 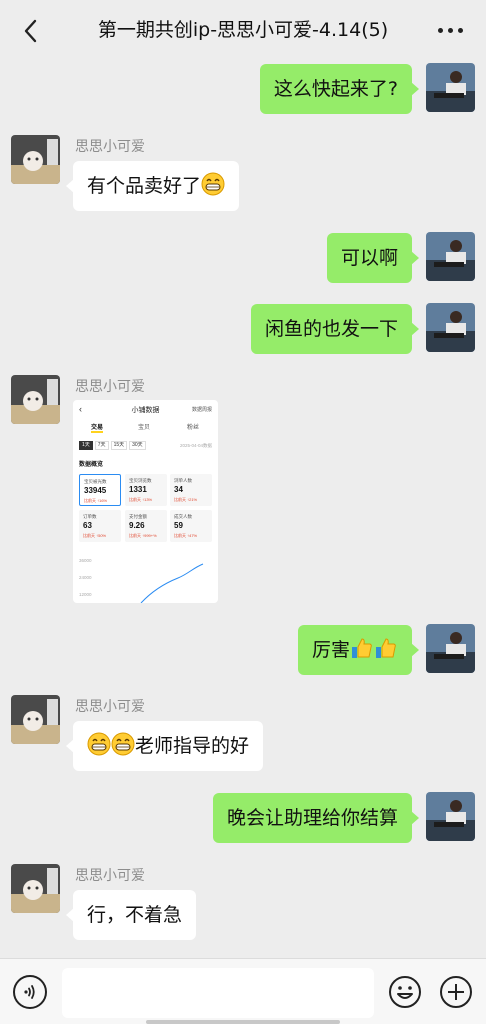 I want to click on back-button, so click(x=31, y=31).